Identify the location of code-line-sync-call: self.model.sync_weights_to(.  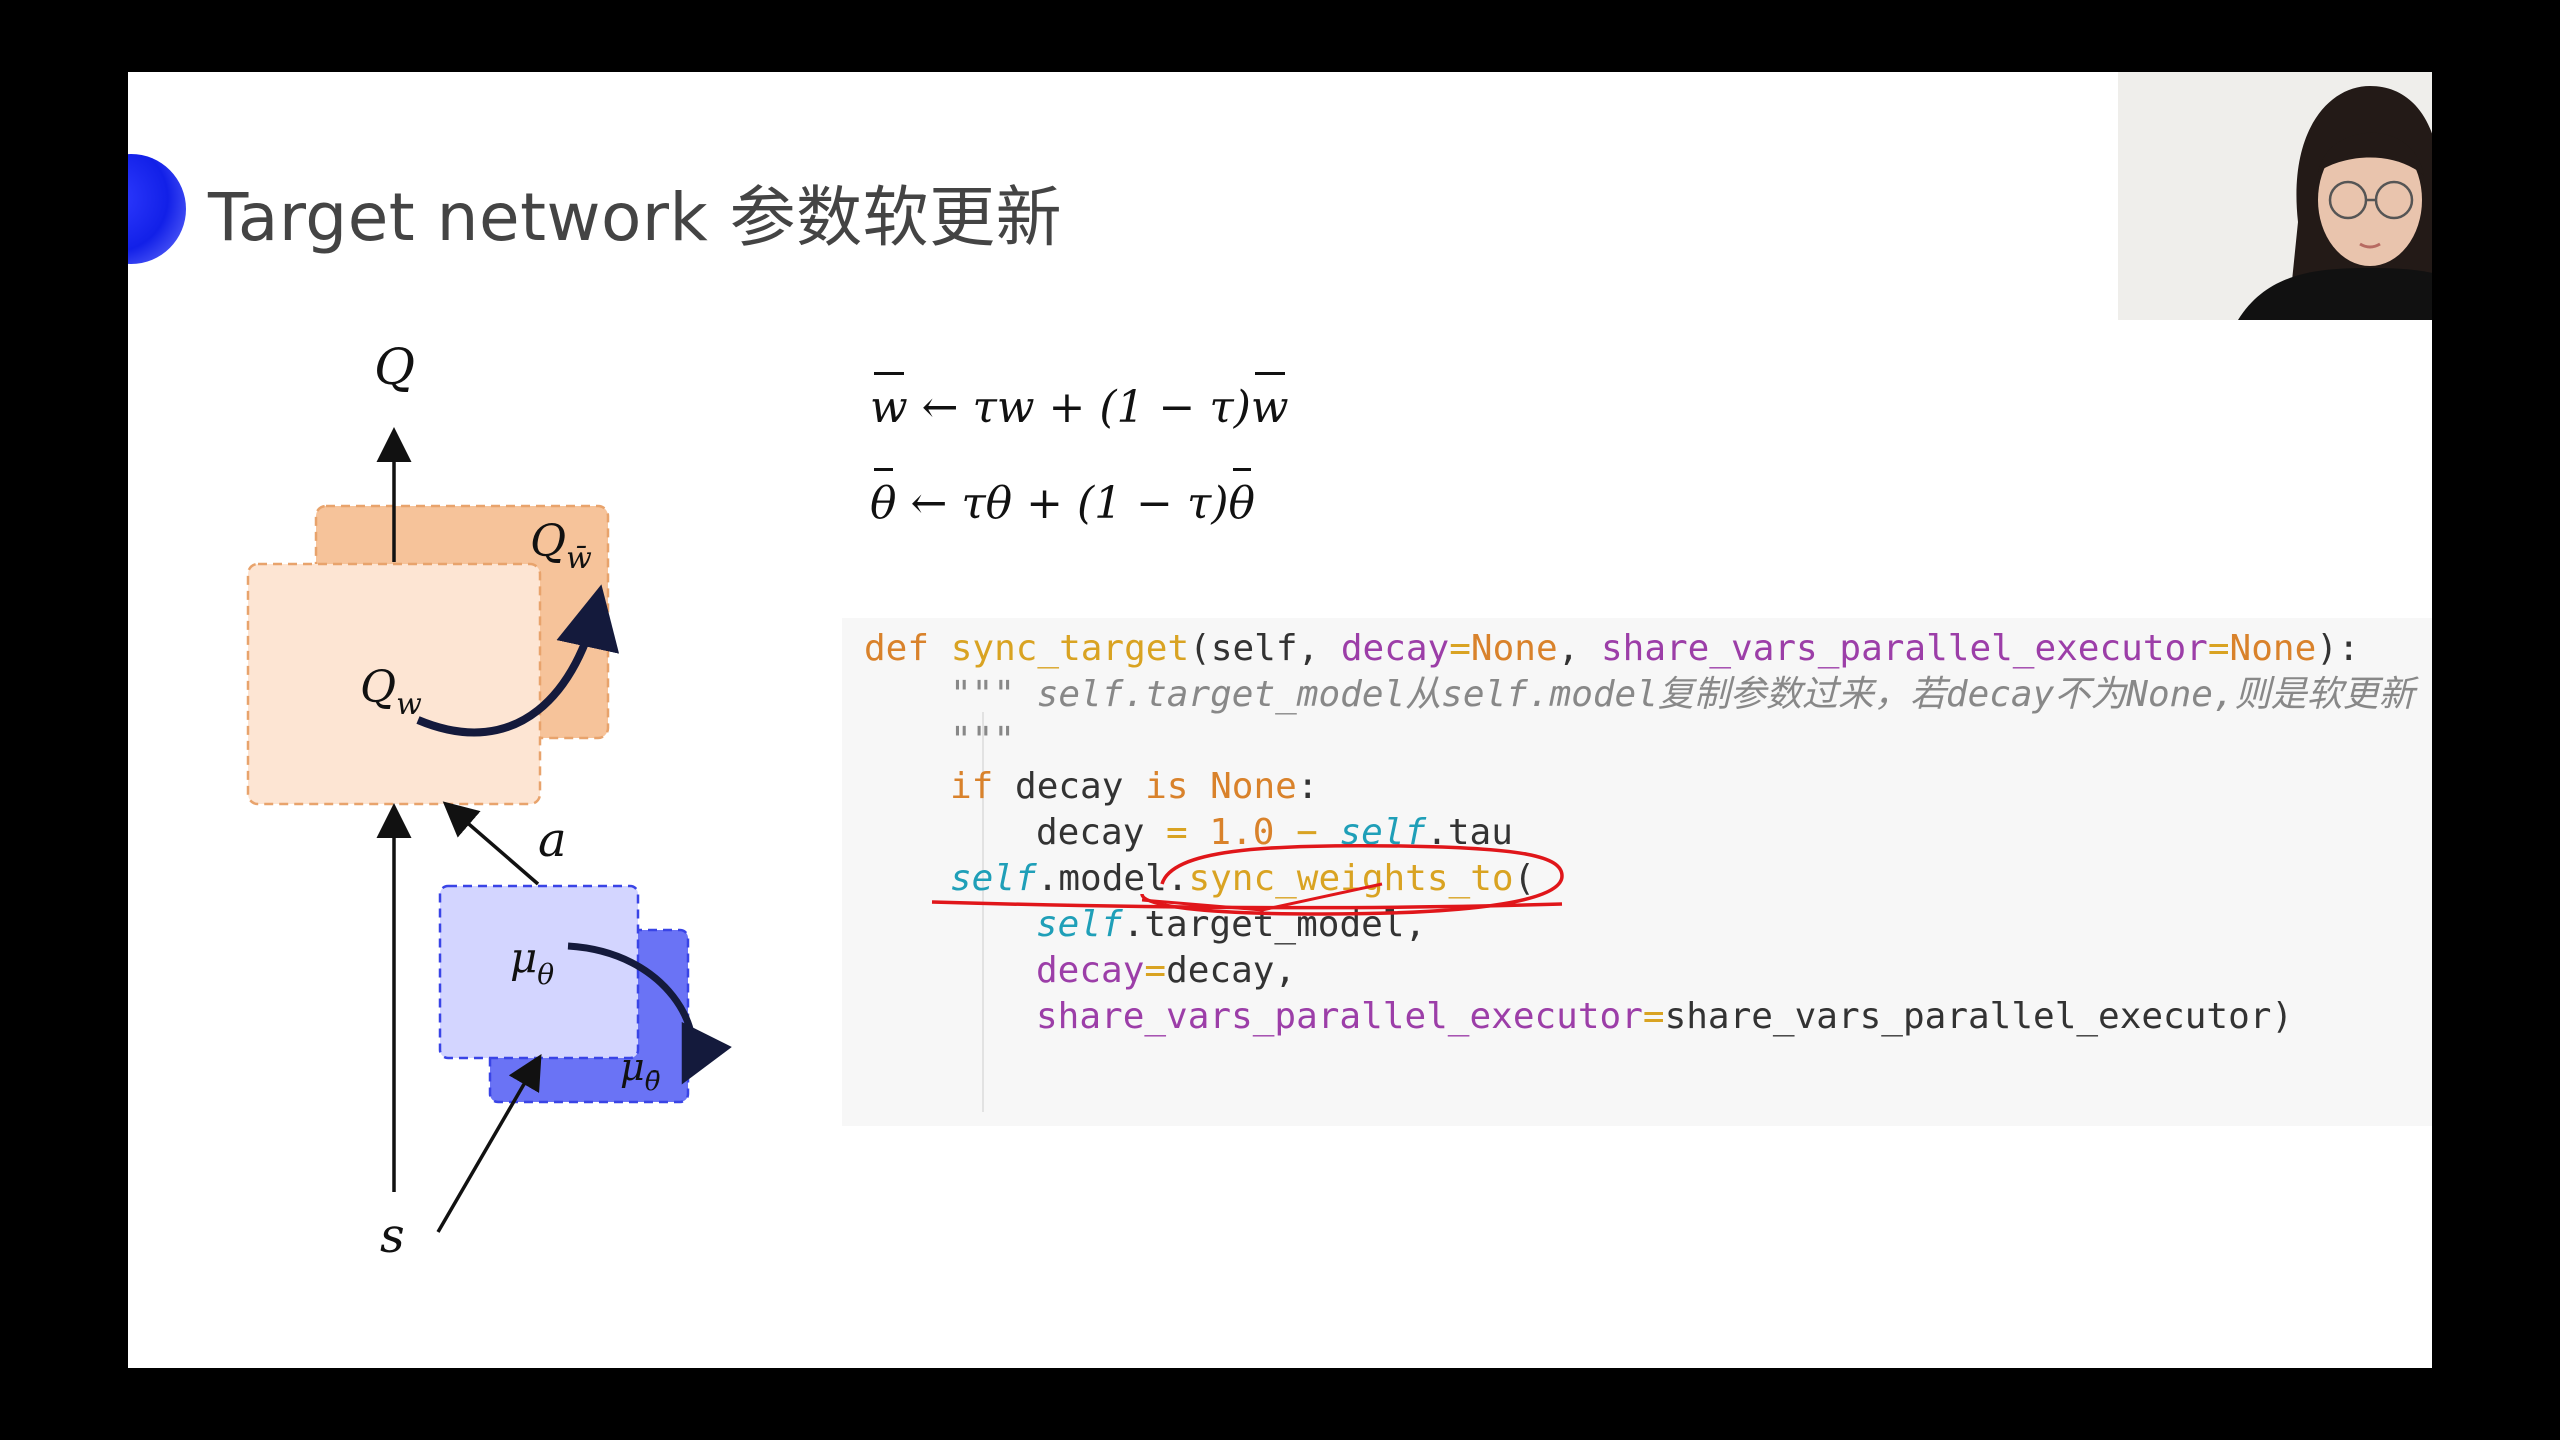
(1243, 878).